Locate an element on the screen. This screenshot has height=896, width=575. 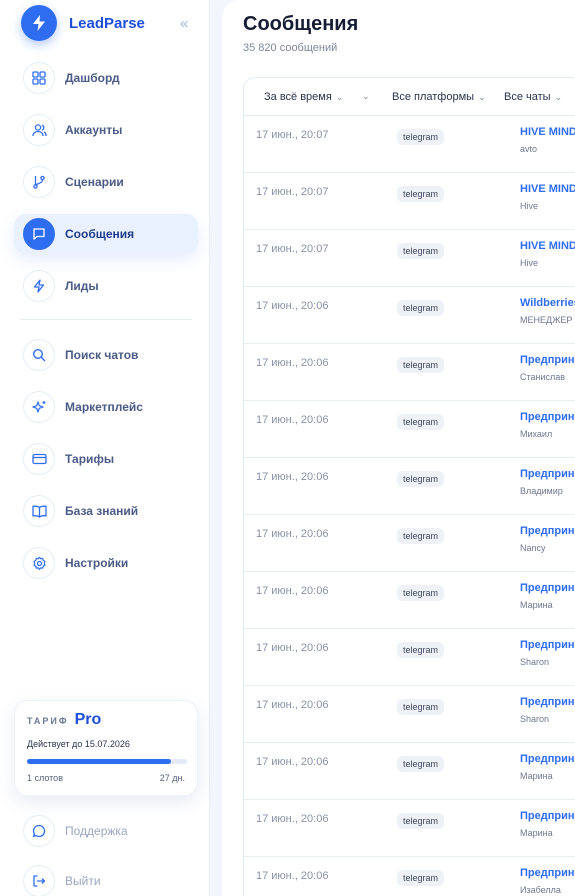
bolt-logo-icon is located at coordinates (39, 23).